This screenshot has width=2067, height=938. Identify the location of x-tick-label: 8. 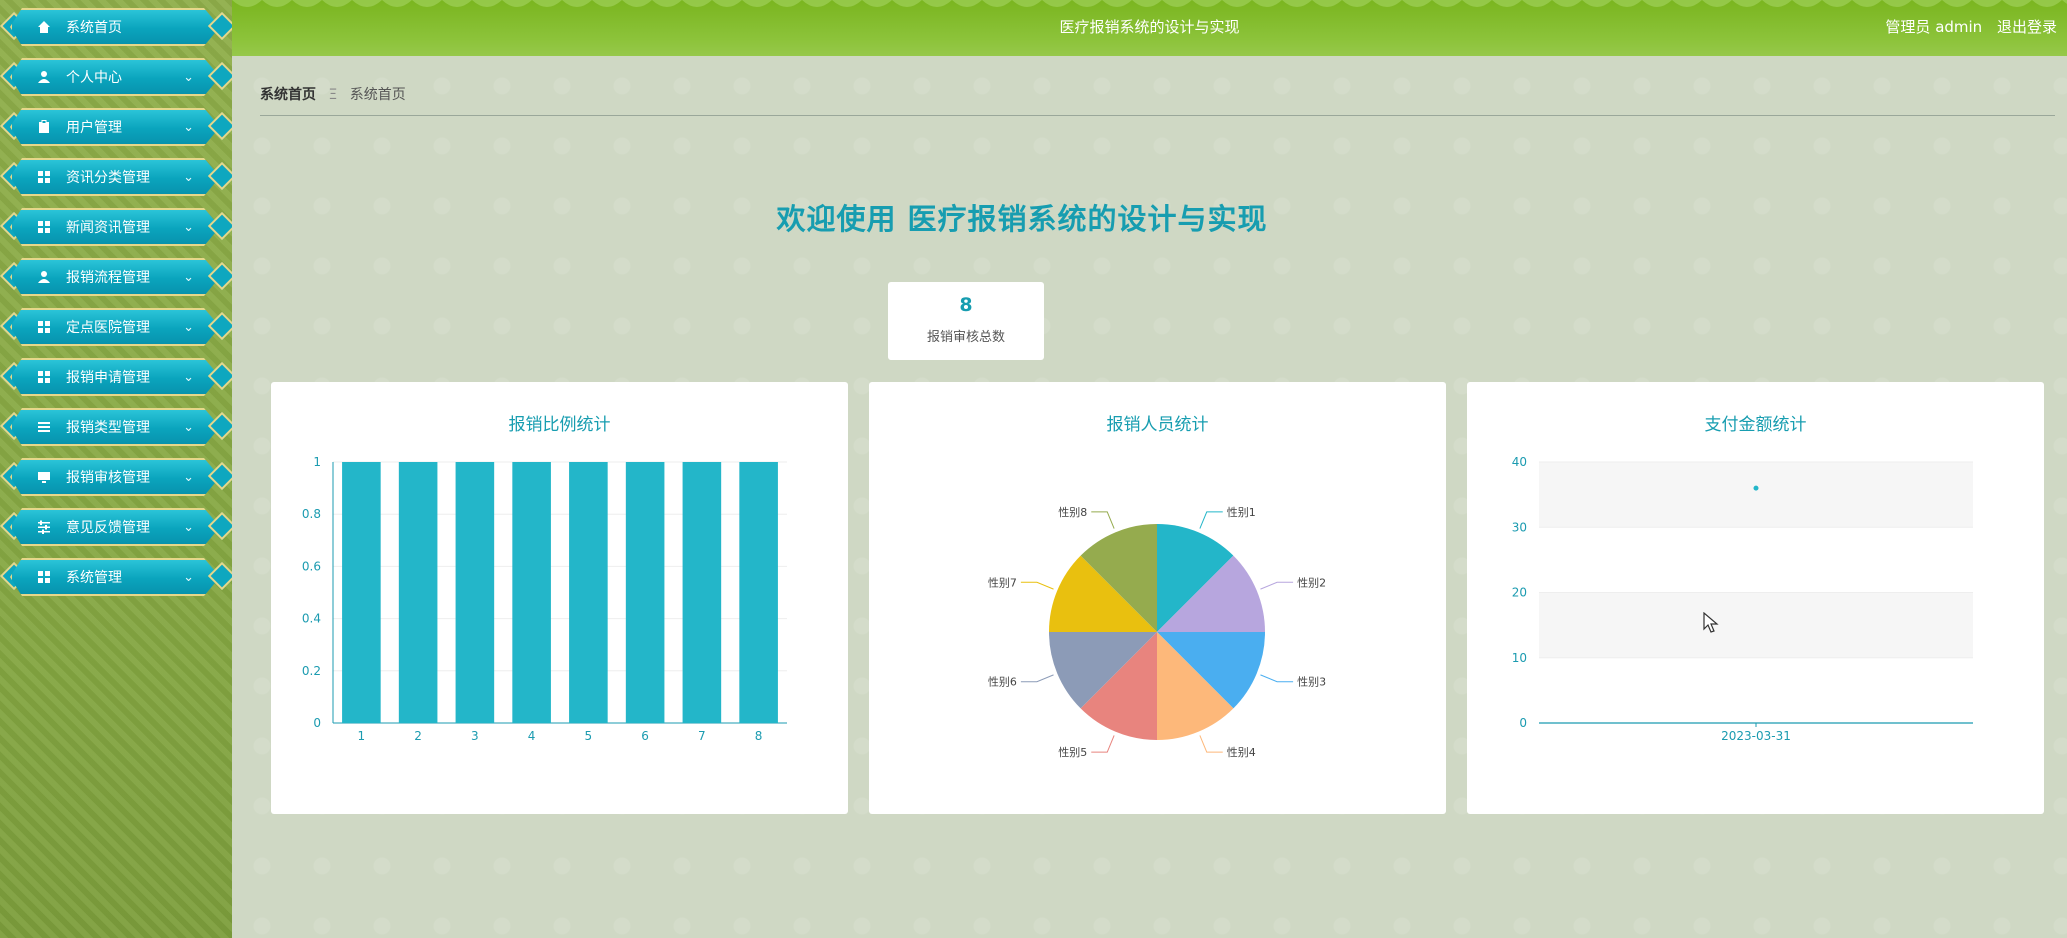
(759, 736).